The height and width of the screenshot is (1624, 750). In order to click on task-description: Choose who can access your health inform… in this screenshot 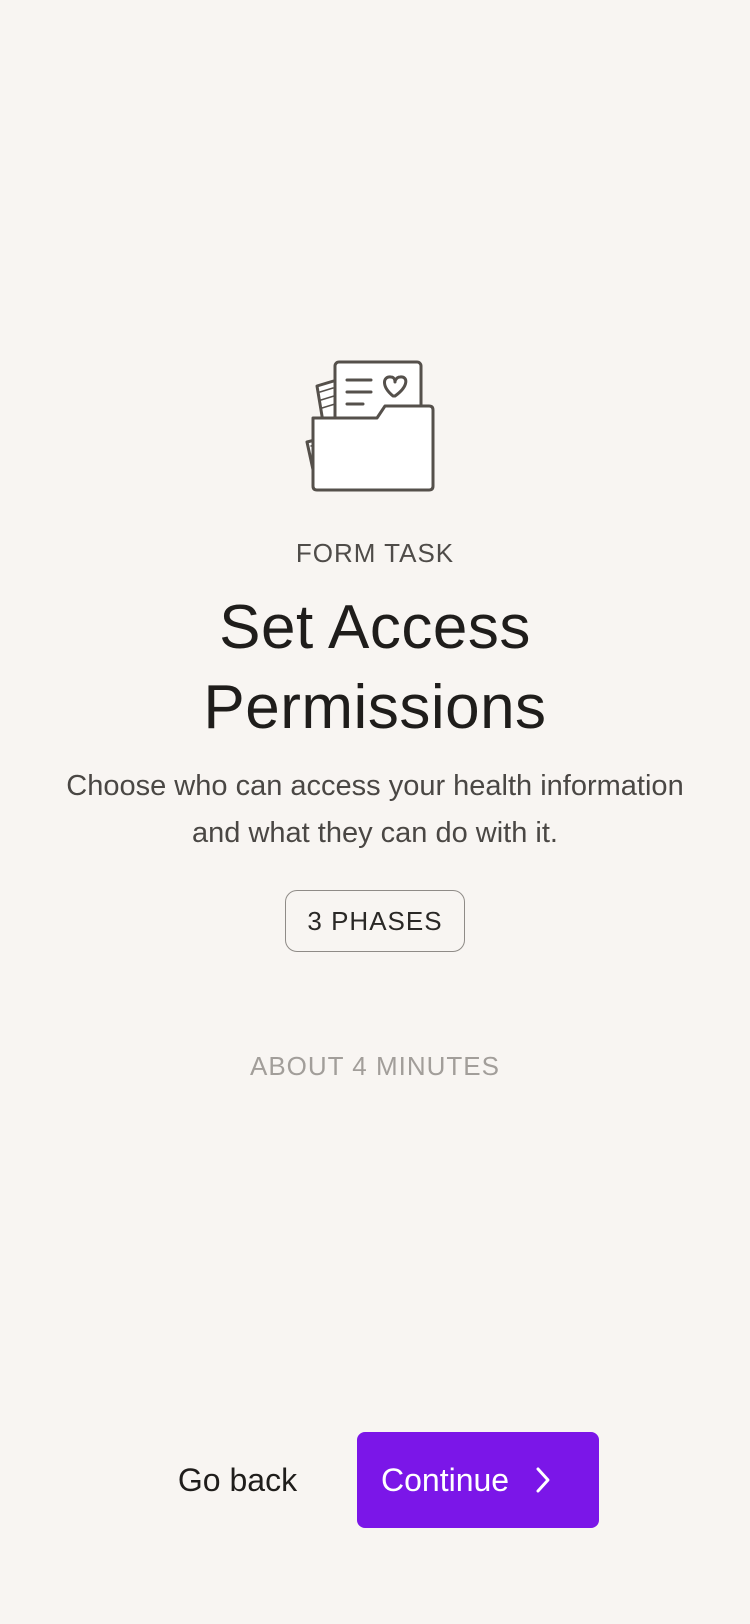, I will do `click(375, 809)`.